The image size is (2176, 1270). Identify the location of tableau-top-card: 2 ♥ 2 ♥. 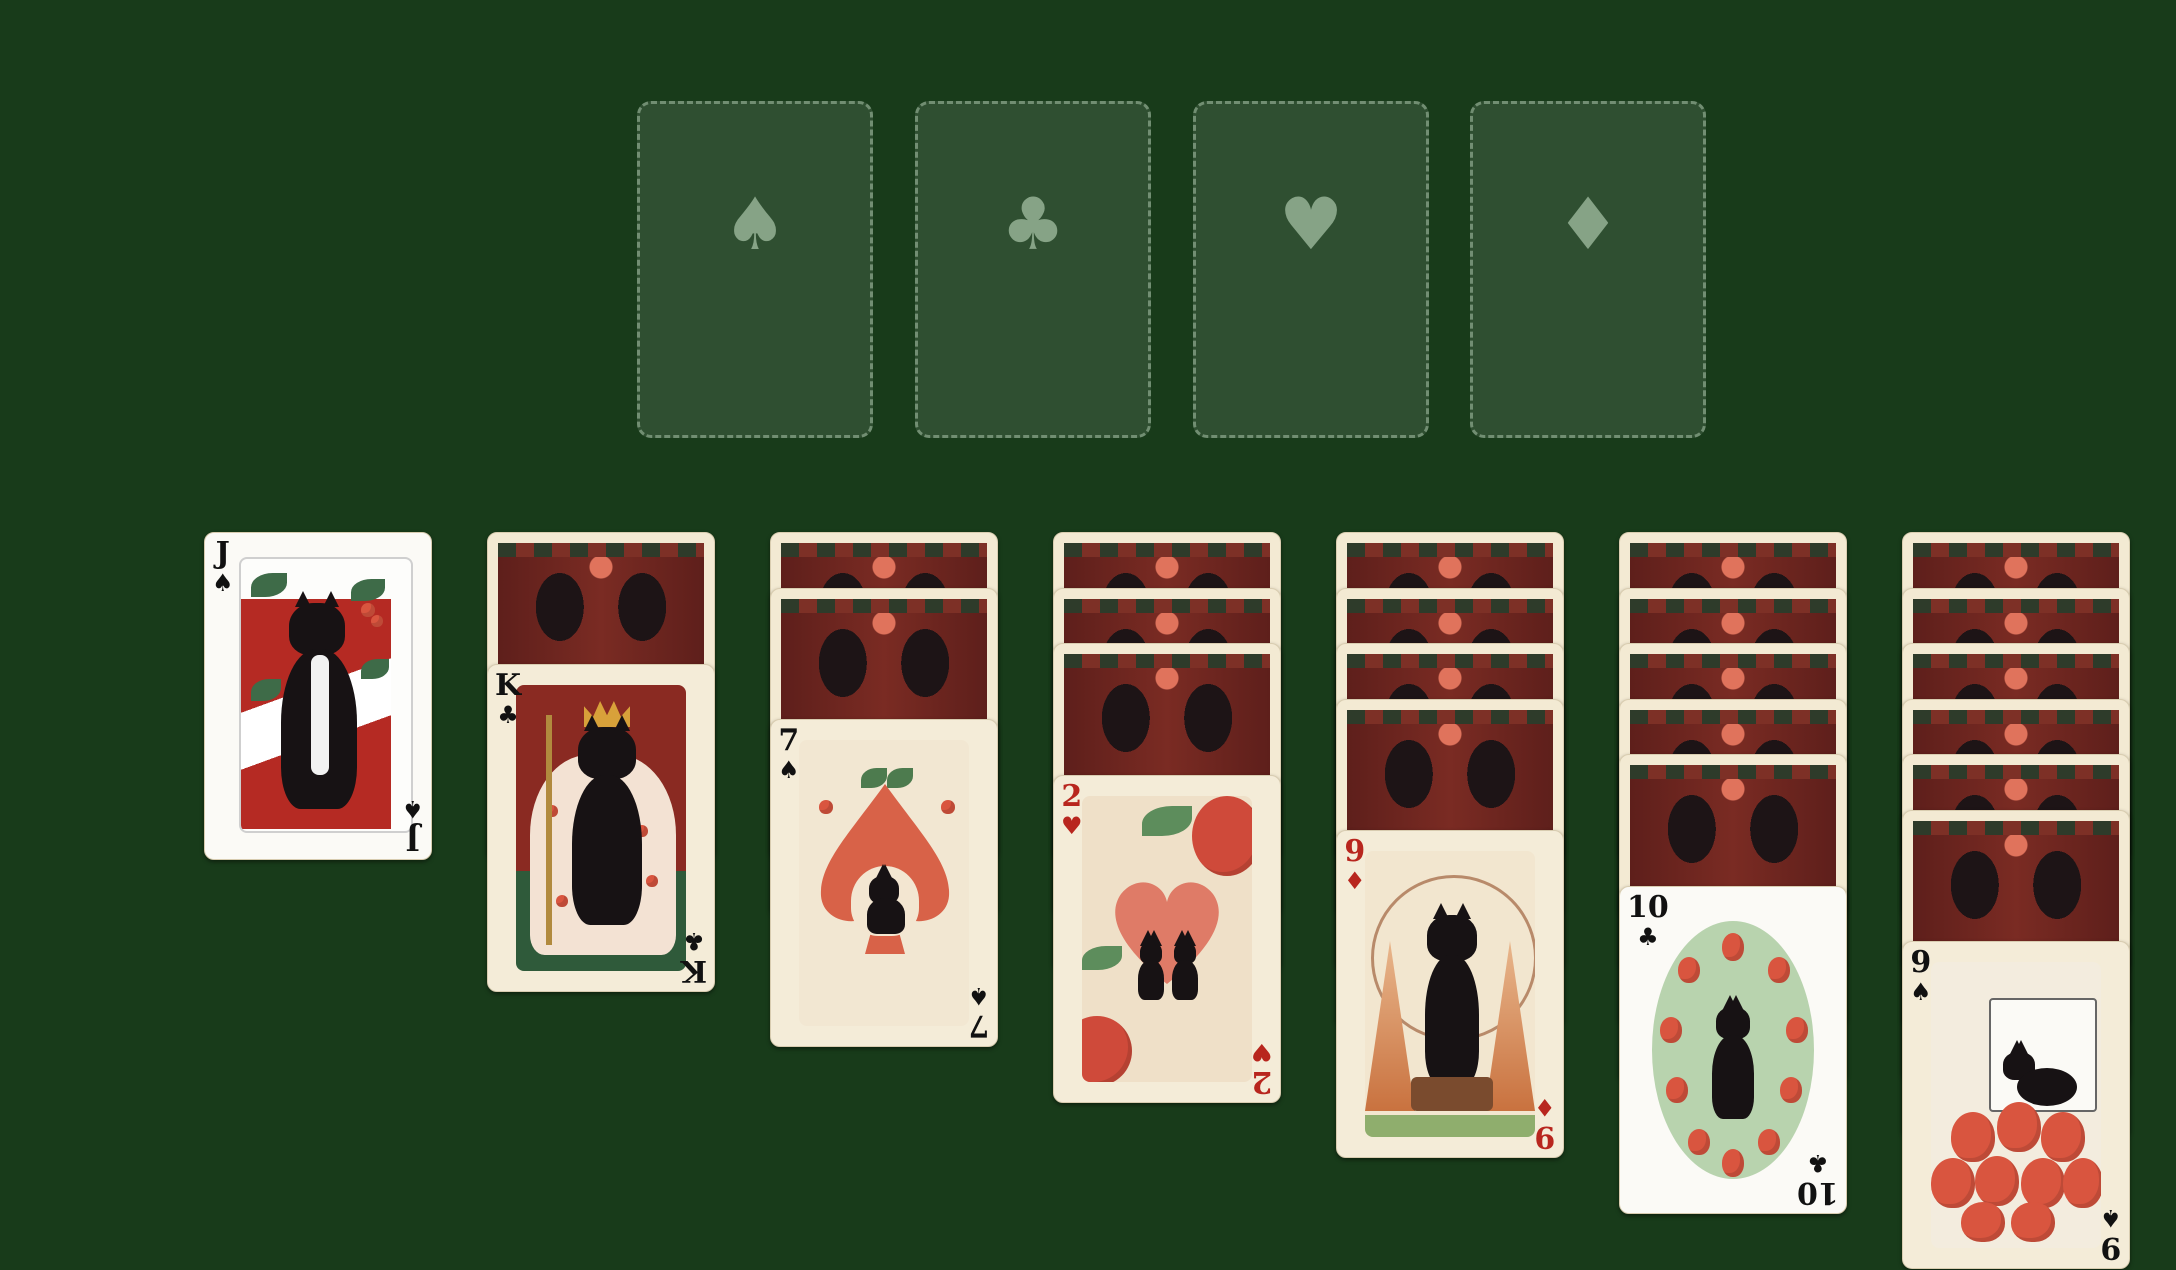
(1167, 939).